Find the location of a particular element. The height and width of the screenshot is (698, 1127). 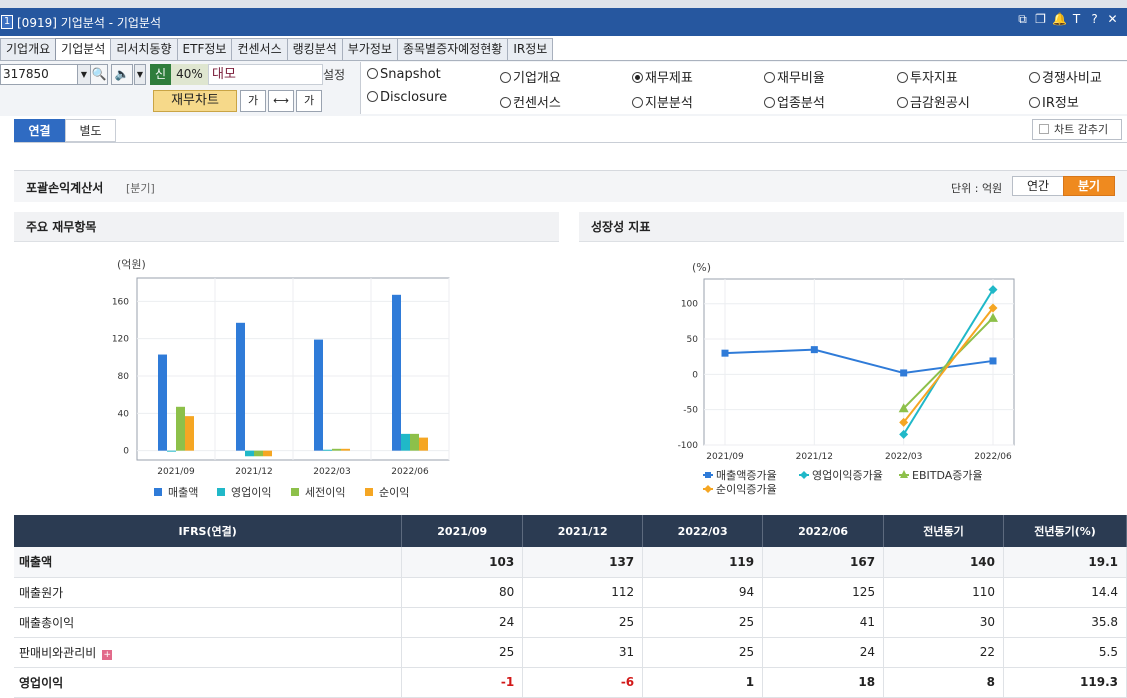

x-tick-label: 2021/09 is located at coordinates (176, 472).